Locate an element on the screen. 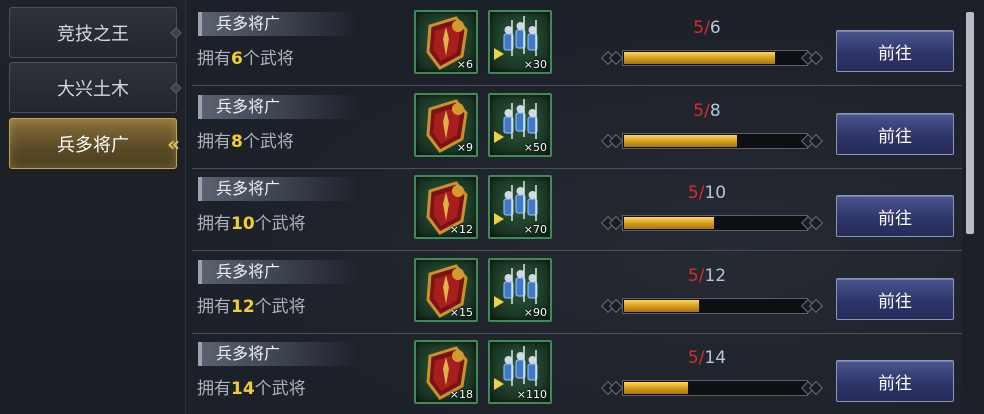 This screenshot has width=984, height=414. tab-many-generals: 兵多将广 « is located at coordinates (94, 143).